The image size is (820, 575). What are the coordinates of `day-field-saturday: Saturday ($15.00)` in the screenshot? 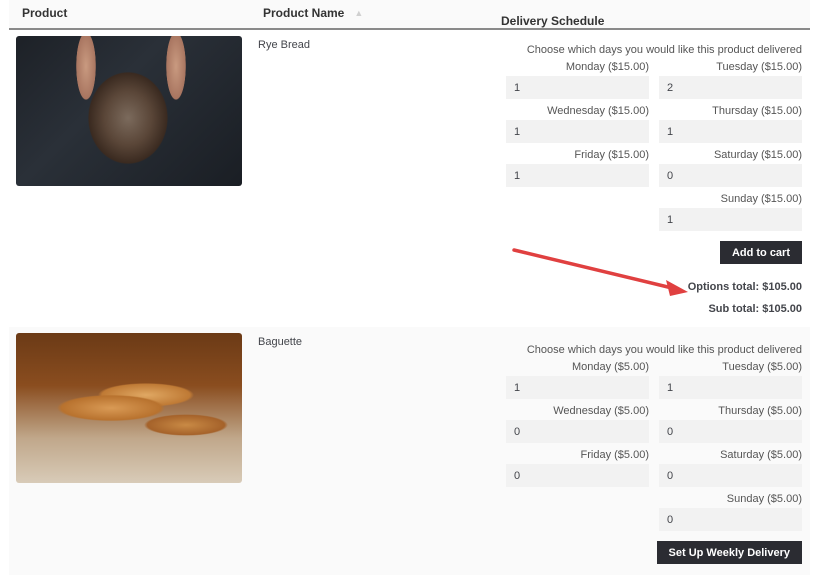 It's located at (730, 170).